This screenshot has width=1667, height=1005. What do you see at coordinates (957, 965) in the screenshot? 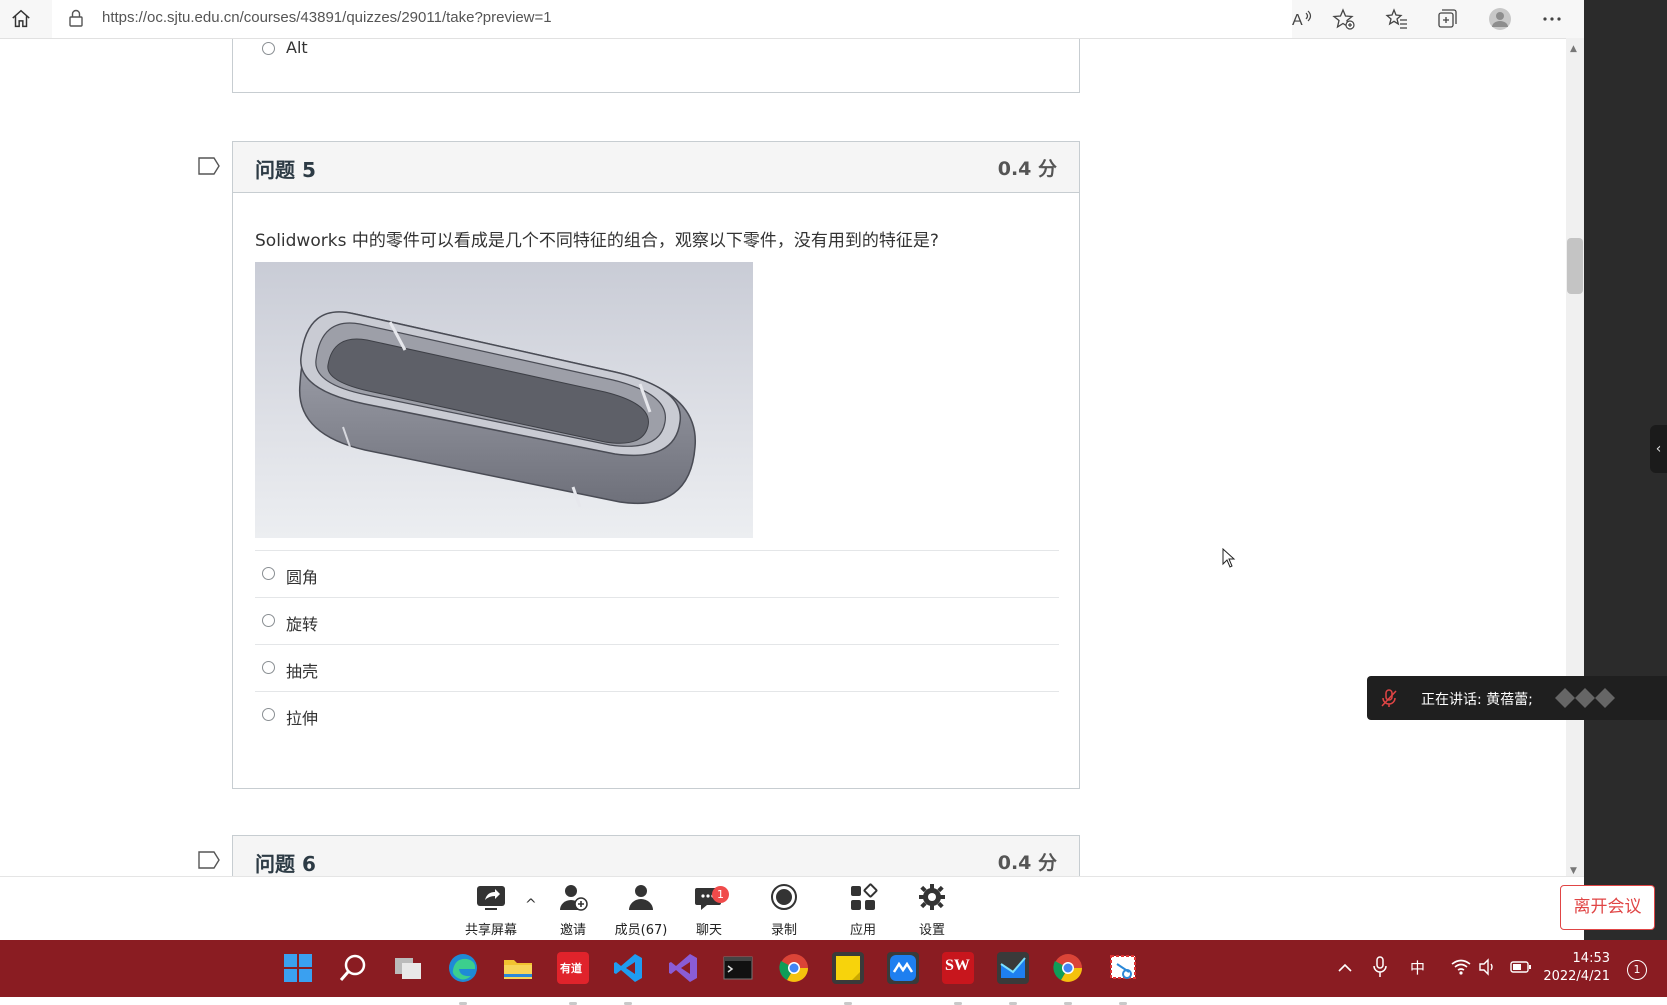
I see `solidworks-label: SW` at bounding box center [957, 965].